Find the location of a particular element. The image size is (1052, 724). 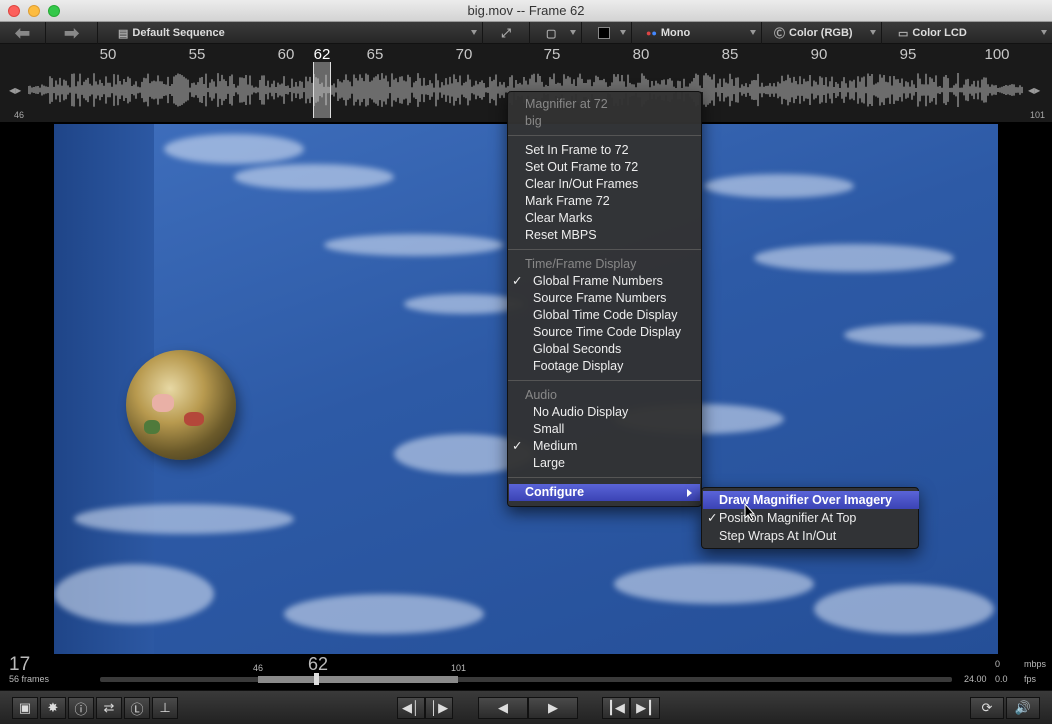

monitor-icon: ▭ is located at coordinates (903, 33).